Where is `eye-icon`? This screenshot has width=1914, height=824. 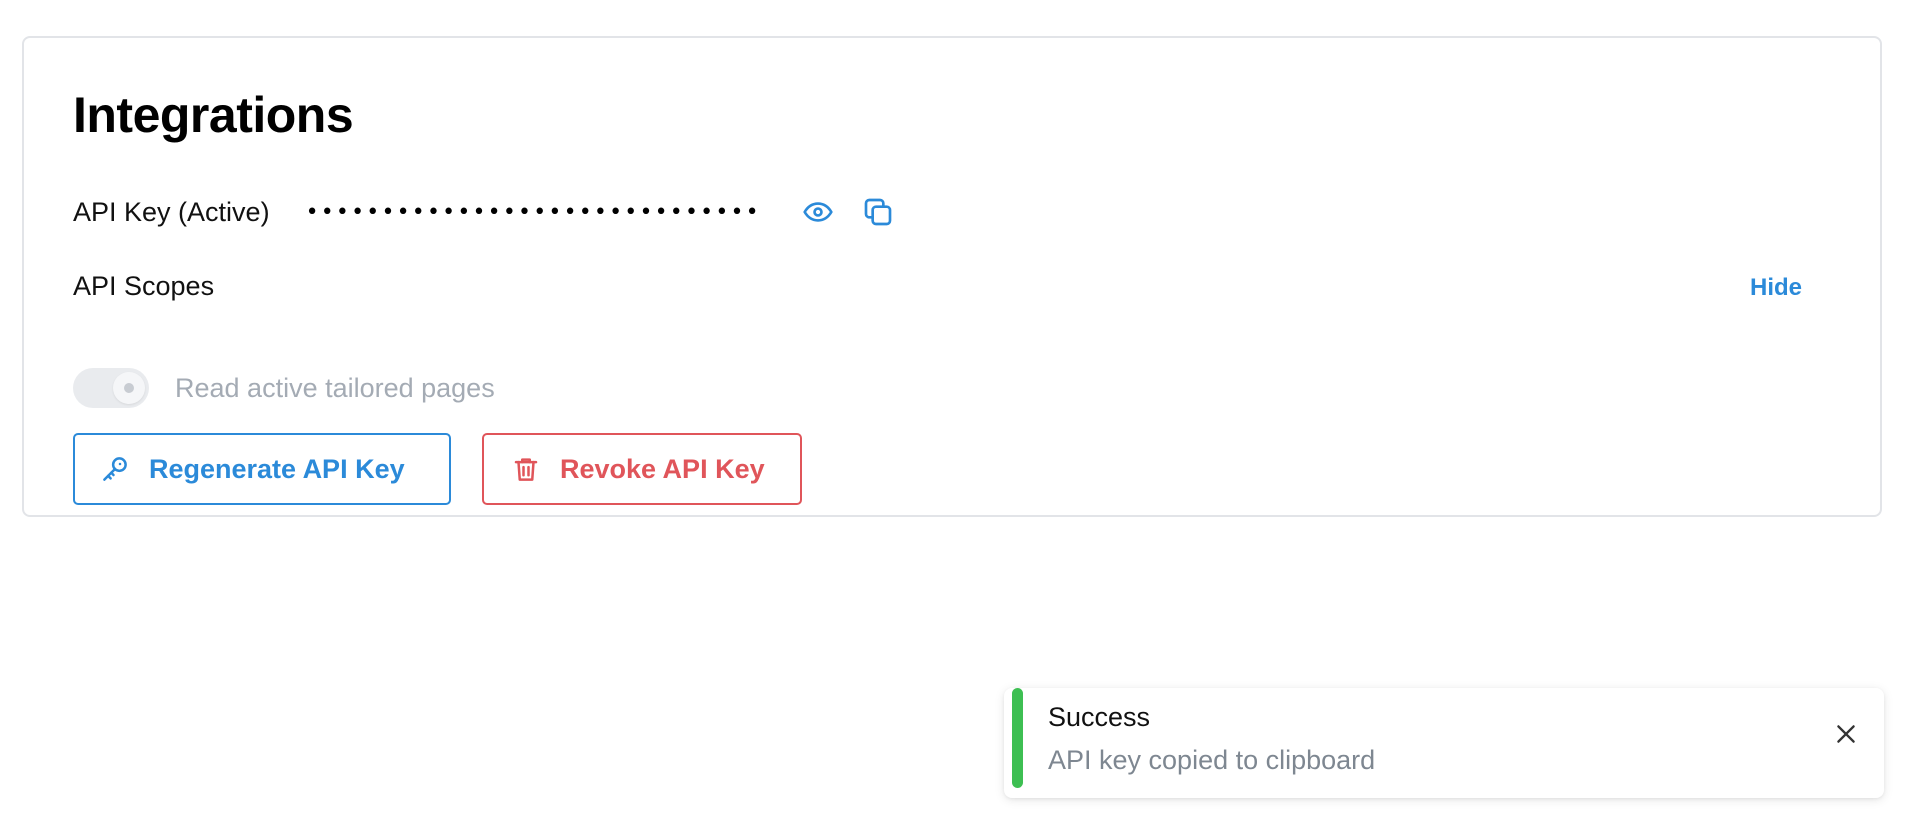
eye-icon is located at coordinates (818, 212).